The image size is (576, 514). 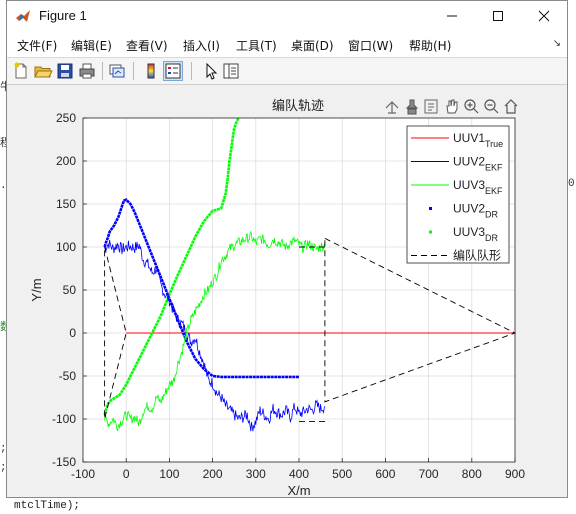 I want to click on home-icon-shape, so click(x=511, y=106).